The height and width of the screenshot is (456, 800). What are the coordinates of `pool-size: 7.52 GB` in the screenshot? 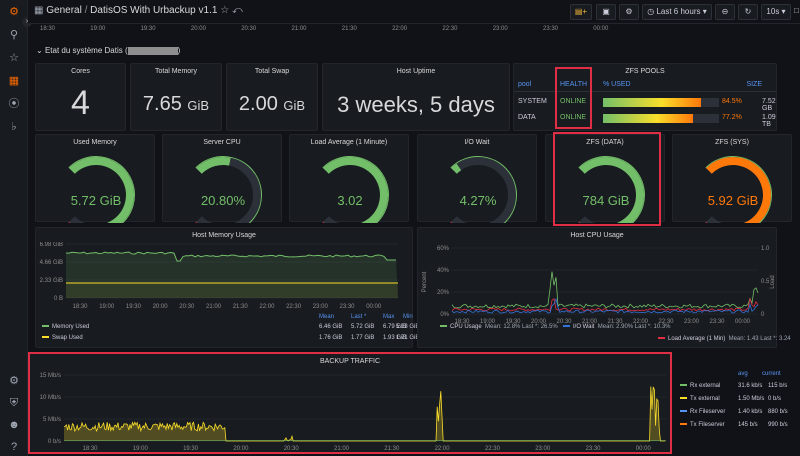 It's located at (769, 105).